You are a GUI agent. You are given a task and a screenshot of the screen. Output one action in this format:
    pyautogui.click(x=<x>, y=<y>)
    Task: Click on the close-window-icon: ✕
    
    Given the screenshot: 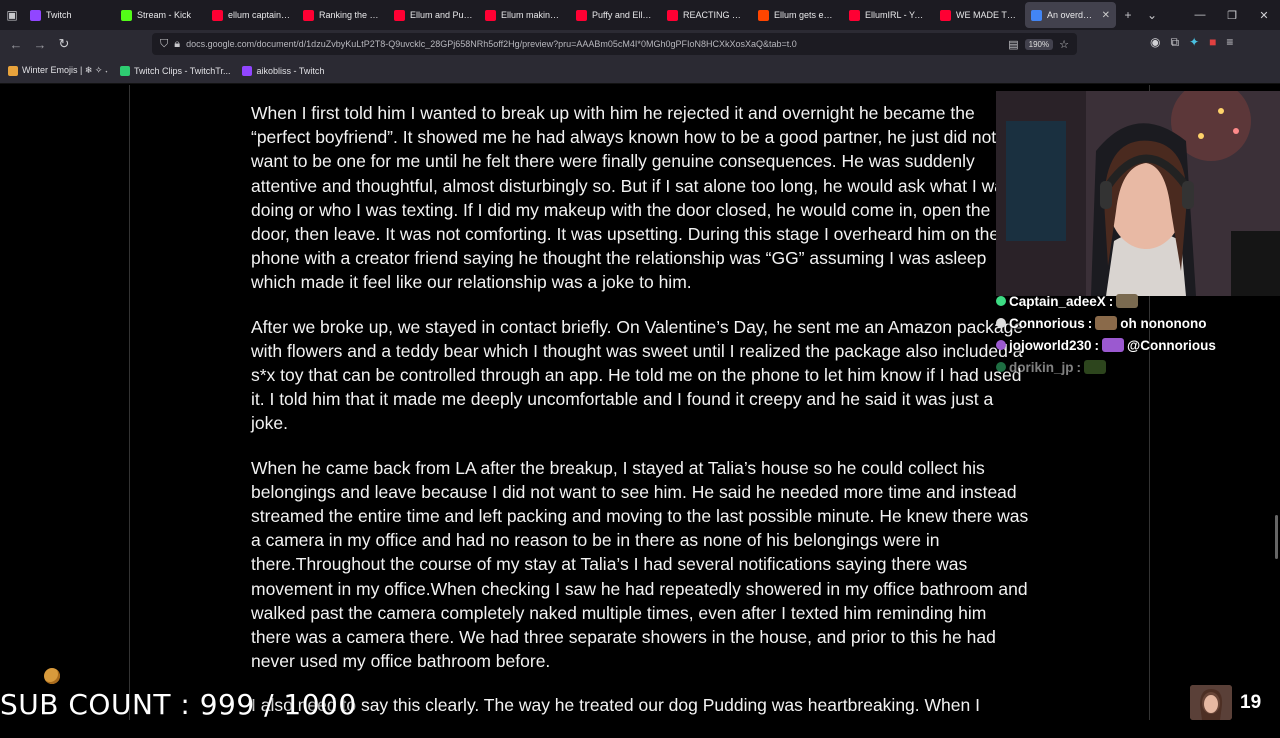 What is the action you would take?
    pyautogui.click(x=1264, y=15)
    